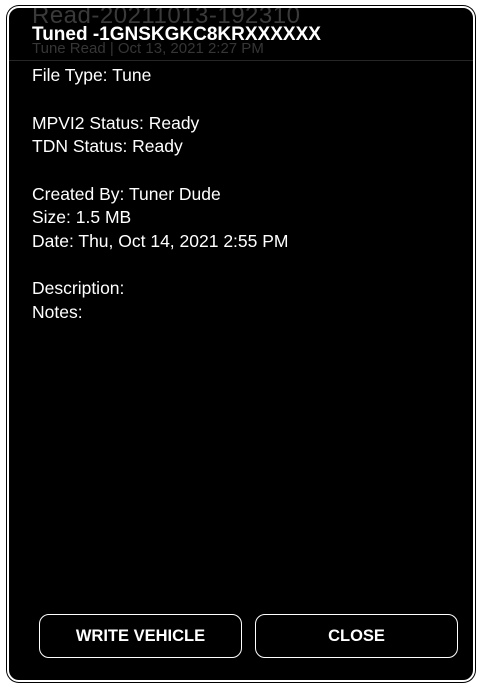  Describe the element at coordinates (107, 146) in the screenshot. I see `tdn-status-text: TDN Status: Ready` at that location.